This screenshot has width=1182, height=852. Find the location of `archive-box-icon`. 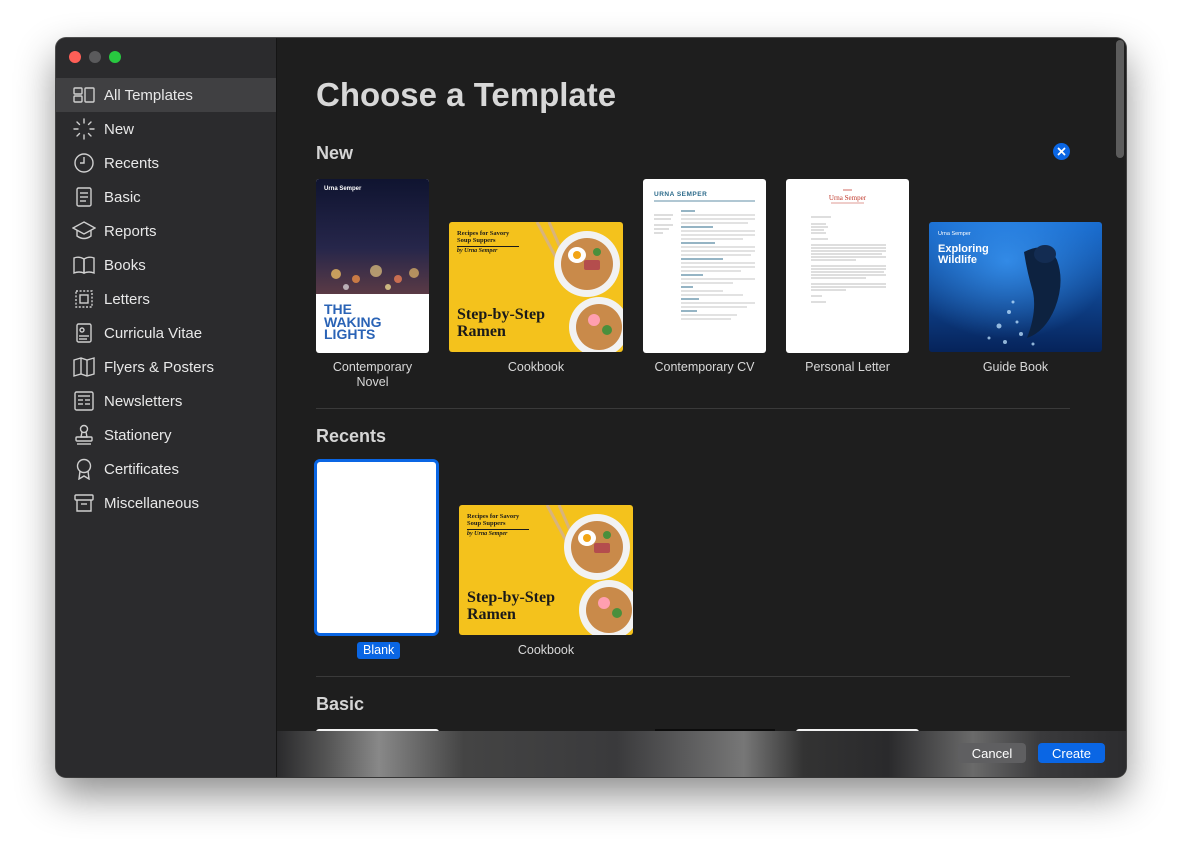

archive-box-icon is located at coordinates (84, 503).